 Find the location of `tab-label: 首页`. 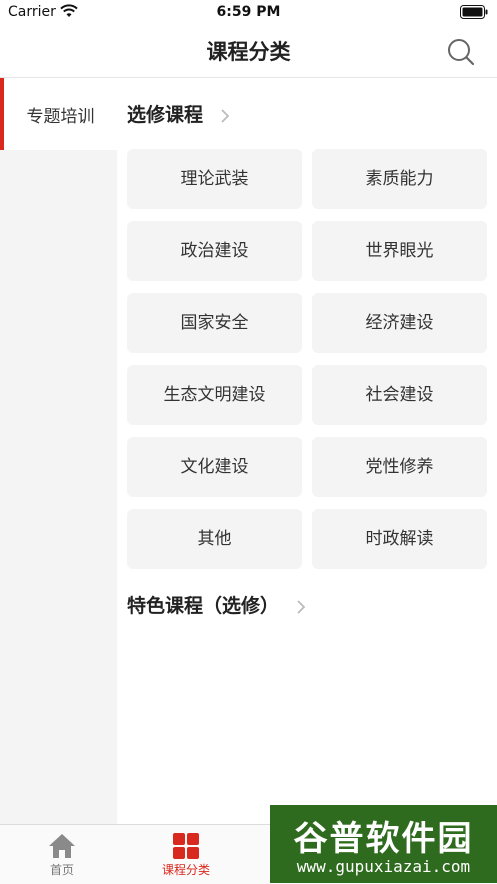

tab-label: 首页 is located at coordinates (61, 870).